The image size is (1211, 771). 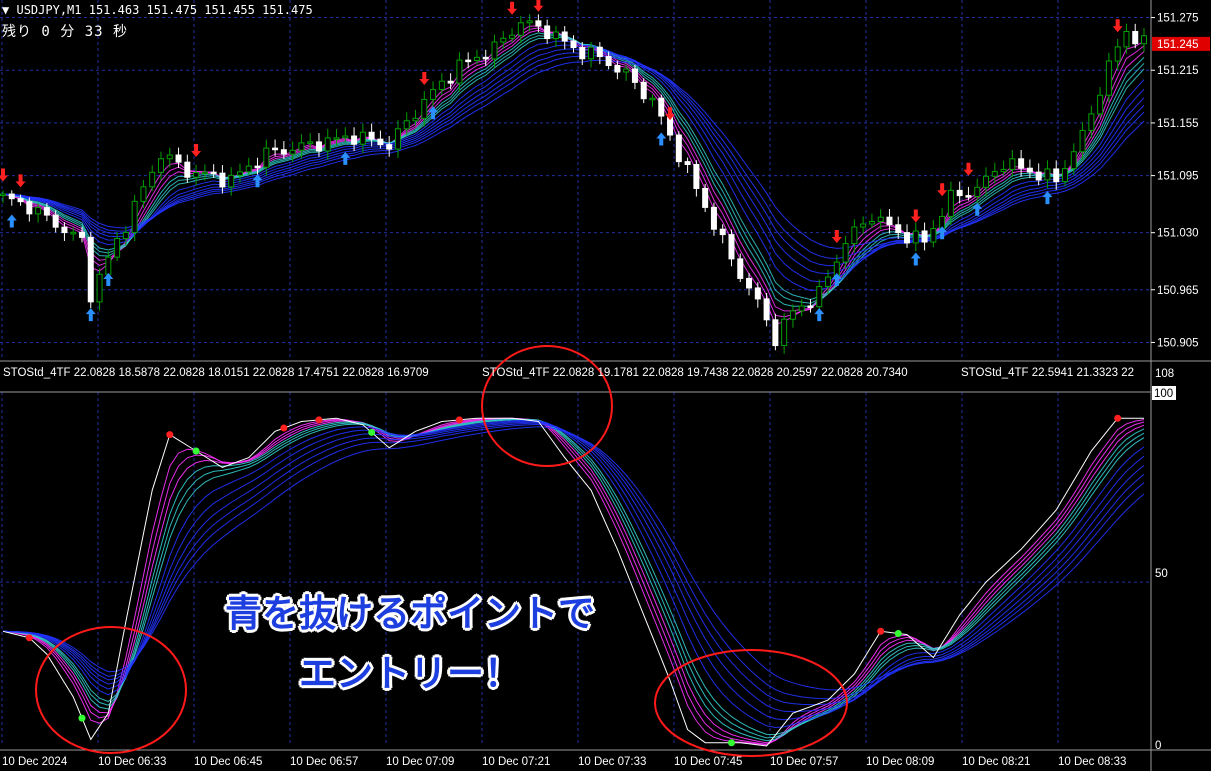 What do you see at coordinates (996, 762) in the screenshot?
I see `time-tick-label: 10 Dec 08:21` at bounding box center [996, 762].